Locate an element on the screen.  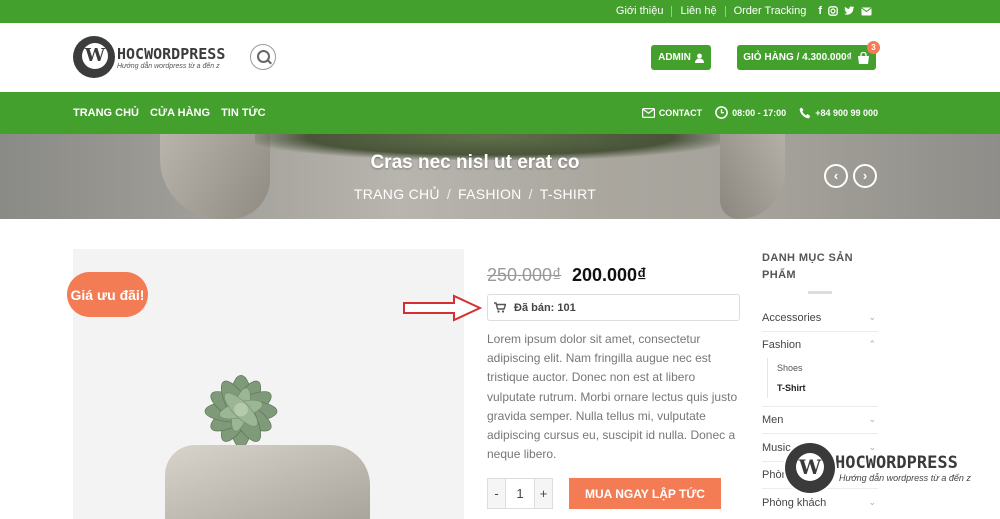
breadcrumb-item-tshirt: T-SHIRT is located at coordinates (568, 194).